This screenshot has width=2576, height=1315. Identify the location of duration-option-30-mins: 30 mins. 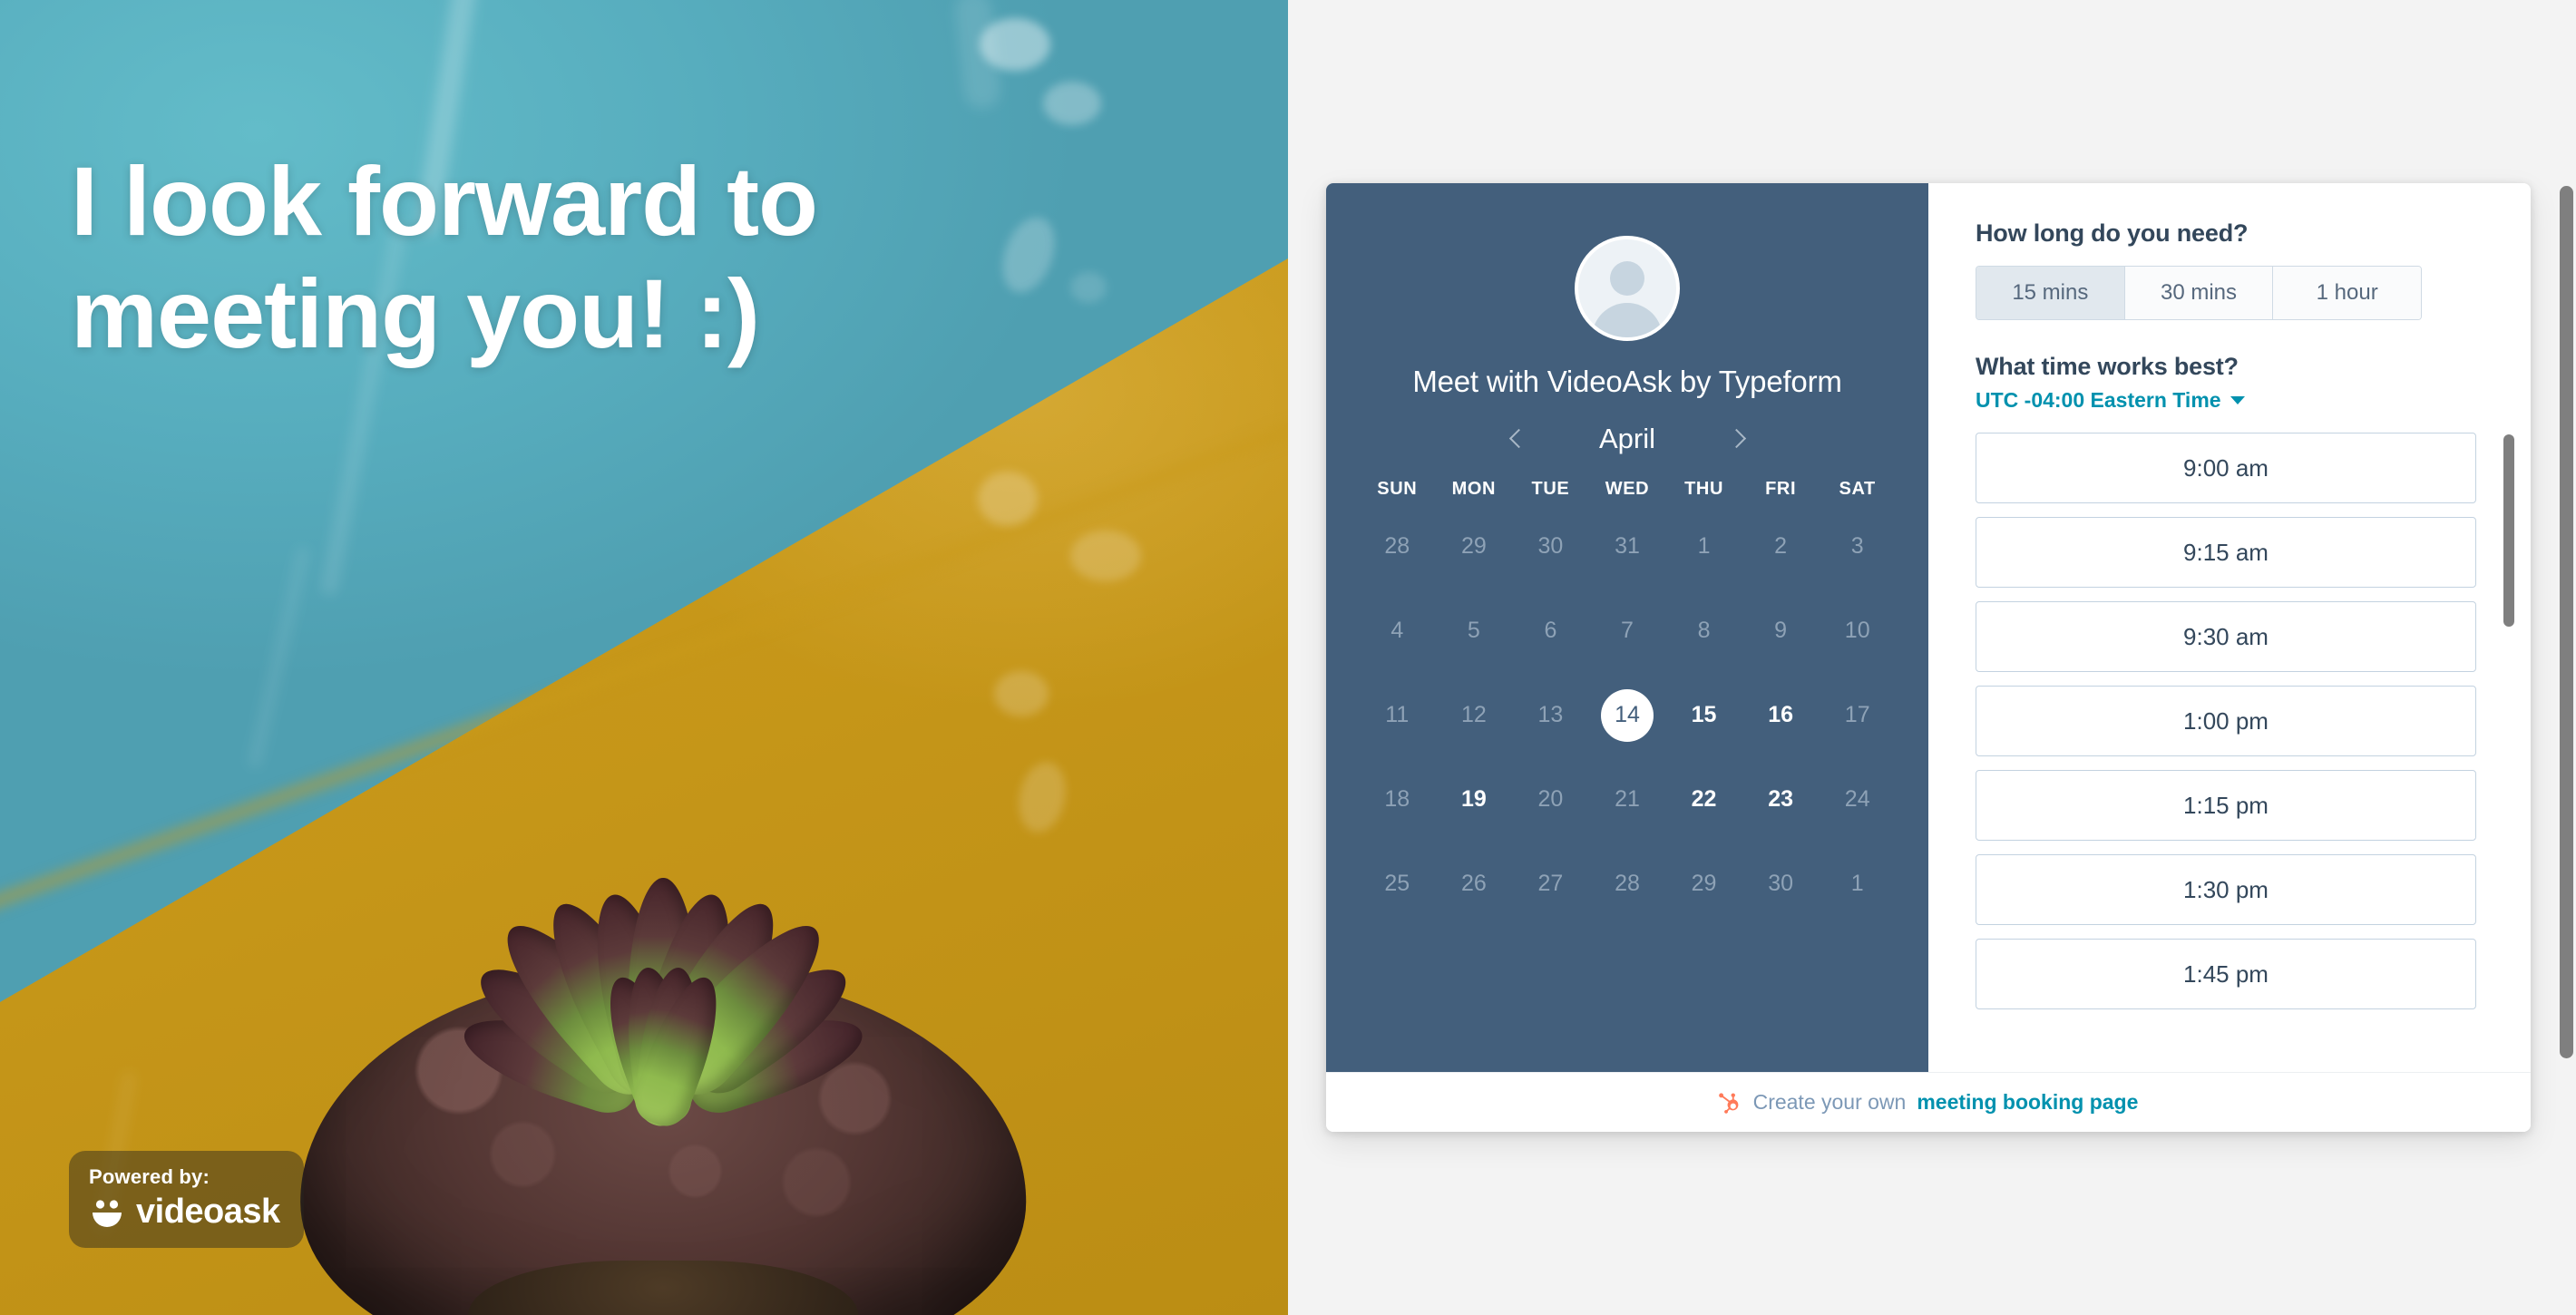
(2199, 293).